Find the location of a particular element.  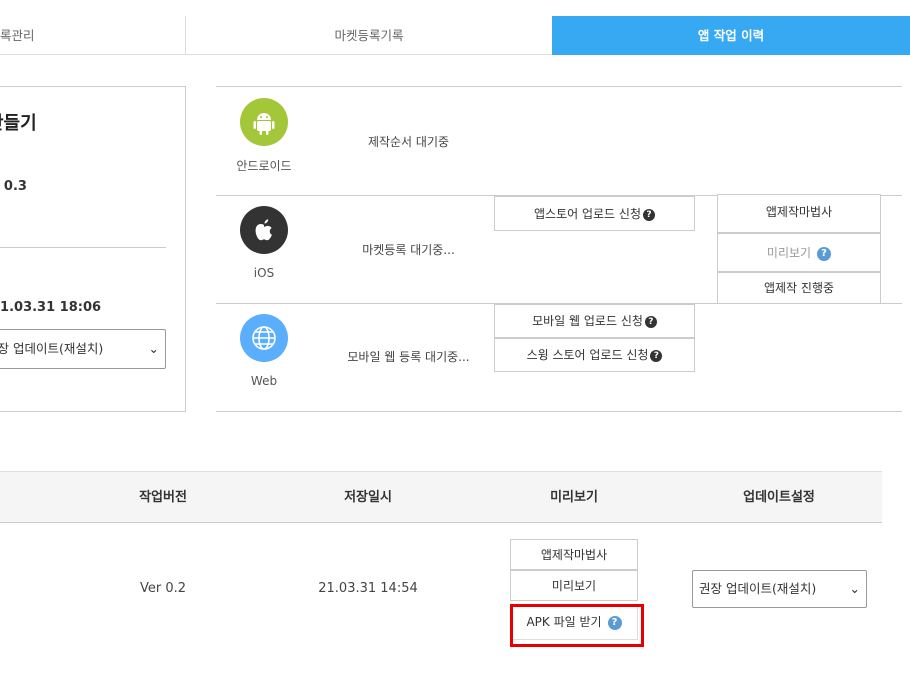

globe-icon is located at coordinates (264, 338).